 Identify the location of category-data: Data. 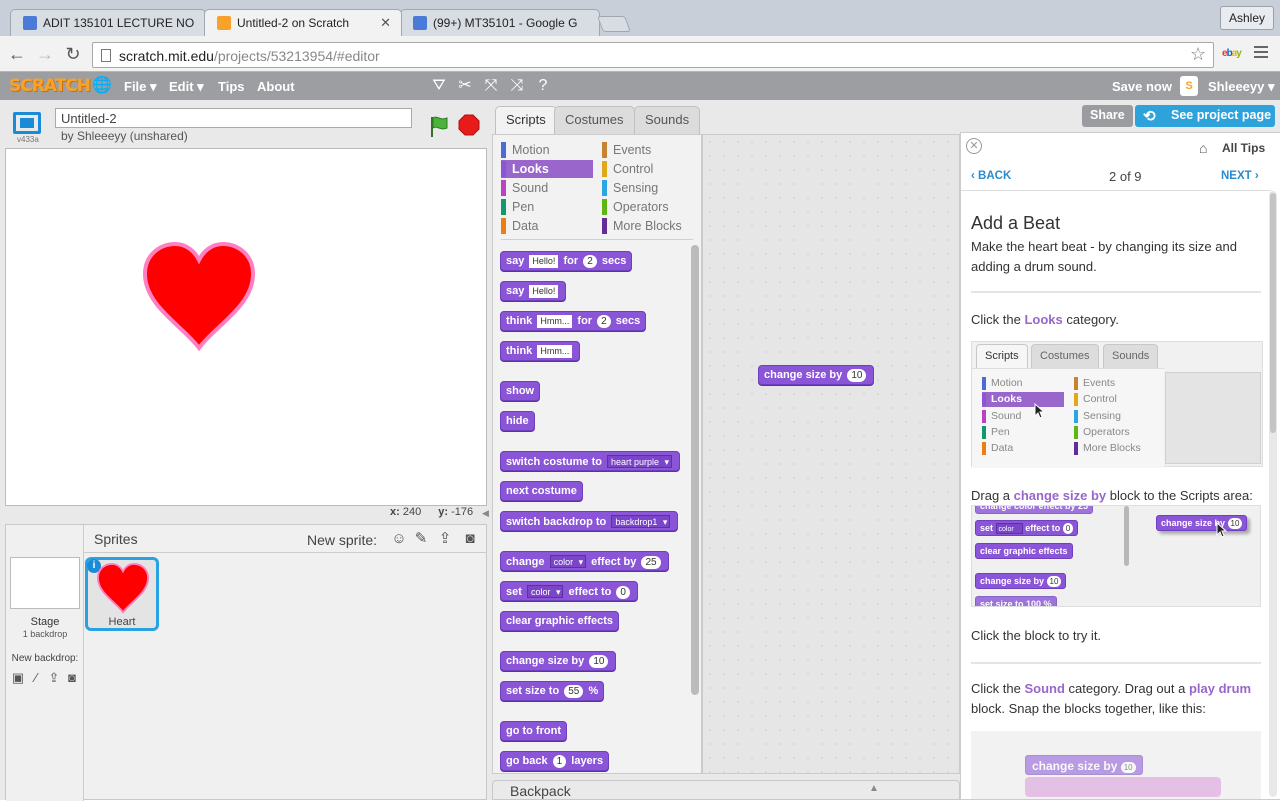
(547, 226).